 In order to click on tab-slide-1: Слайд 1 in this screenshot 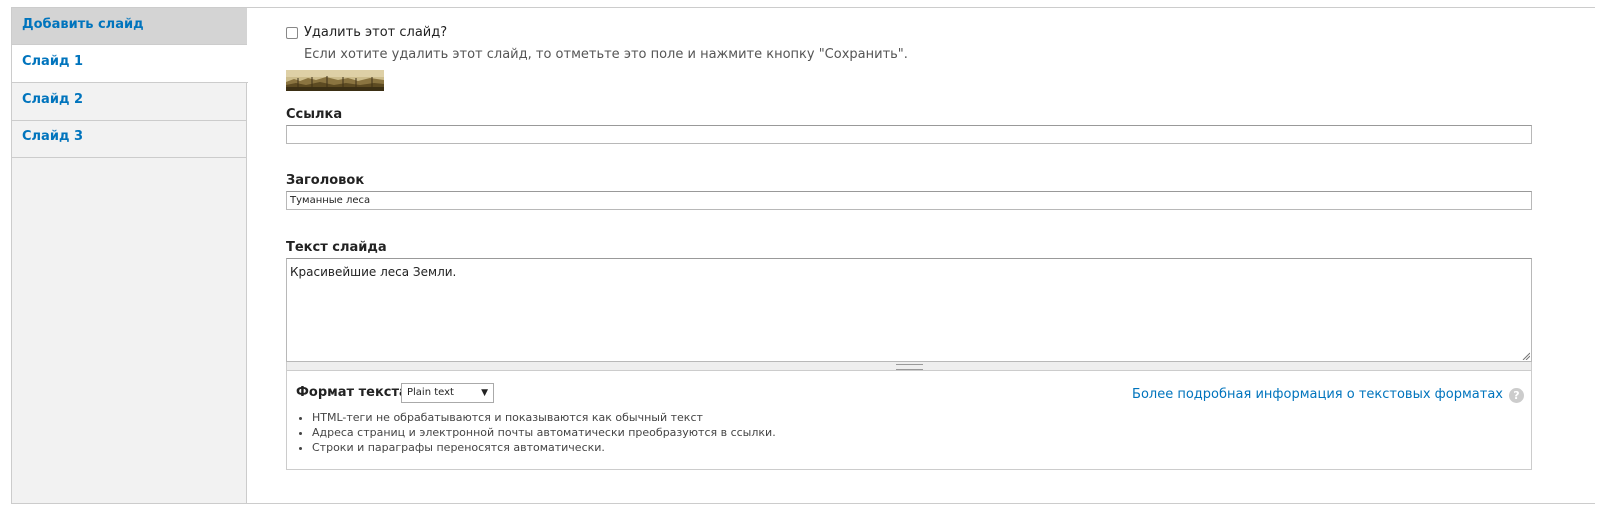, I will do `click(130, 64)`.